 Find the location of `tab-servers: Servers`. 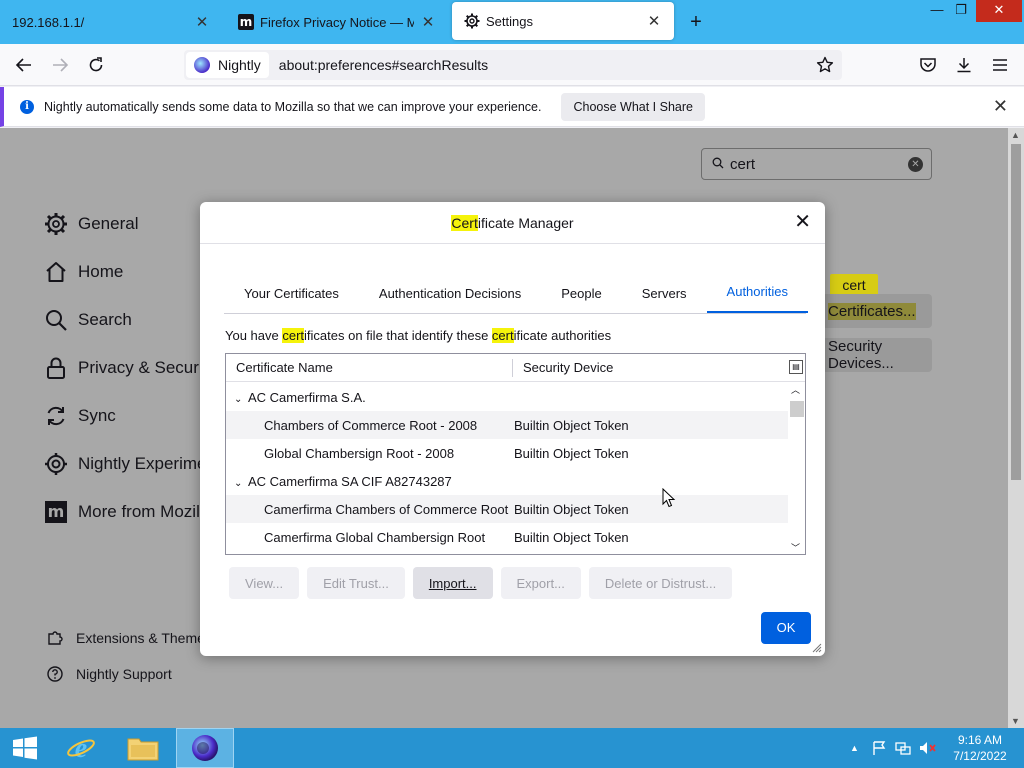

tab-servers: Servers is located at coordinates (664, 293).